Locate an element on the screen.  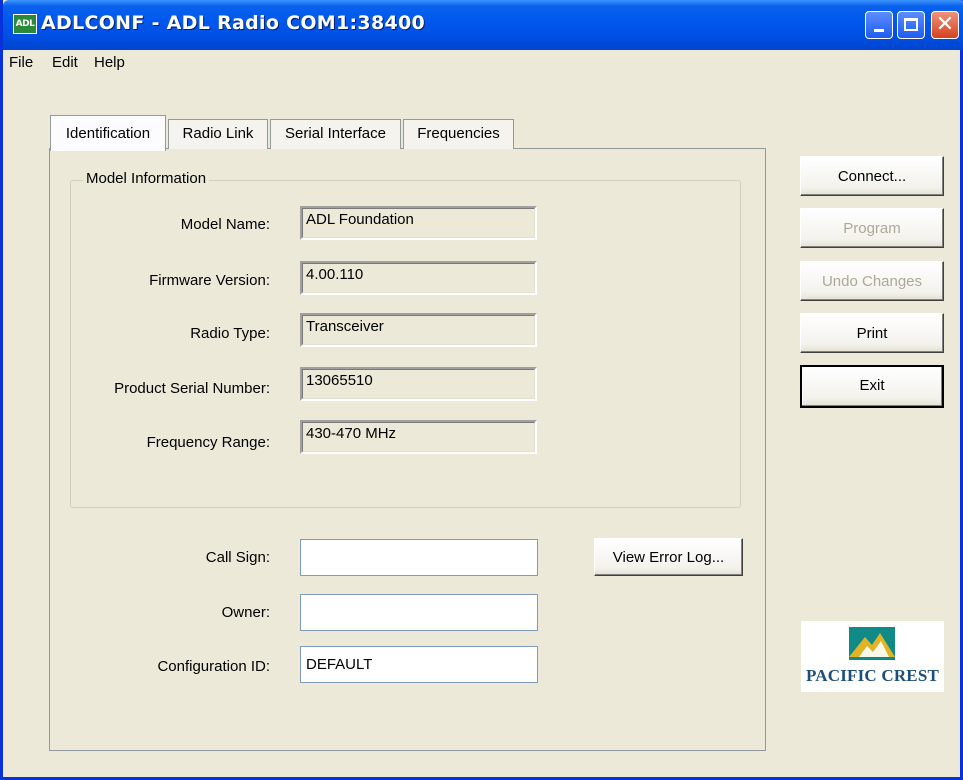
configuration-id-label: Configuration ID: is located at coordinates (213, 666).